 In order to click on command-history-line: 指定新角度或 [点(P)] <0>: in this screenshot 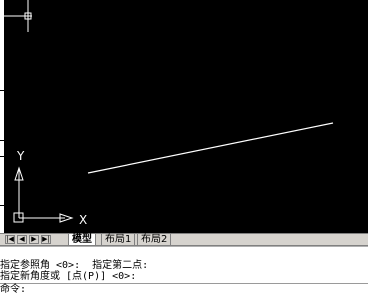, I will do `click(68, 276)`.